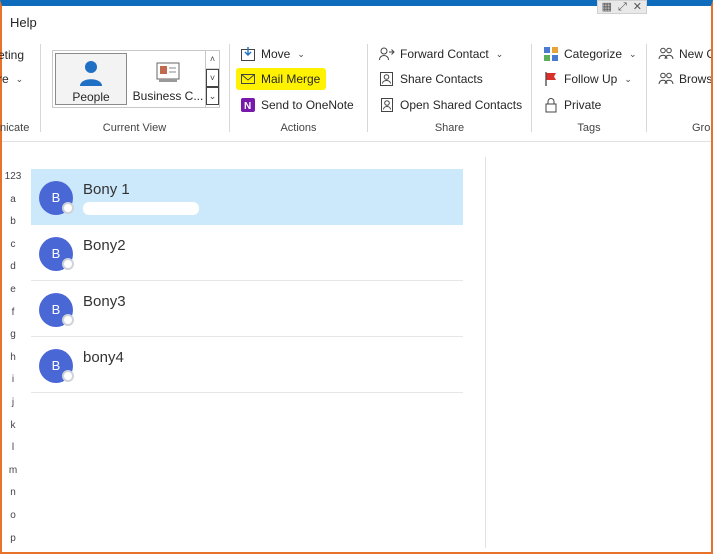 The height and width of the screenshot is (554, 713). Describe the element at coordinates (13, 227) in the screenshot. I see `alpha-index-item: b` at that location.